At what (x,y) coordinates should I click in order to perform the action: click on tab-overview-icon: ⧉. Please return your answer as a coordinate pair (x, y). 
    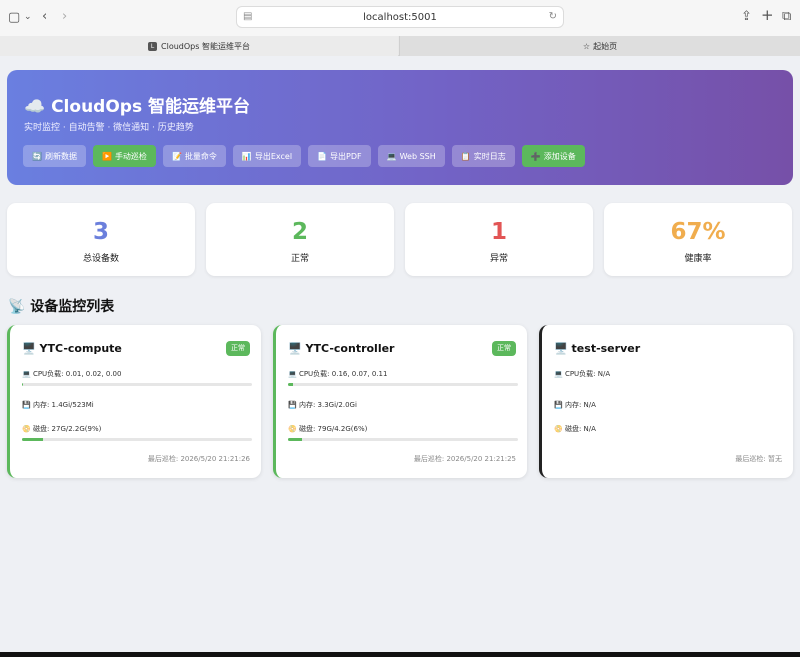
    Looking at the image, I should click on (786, 16).